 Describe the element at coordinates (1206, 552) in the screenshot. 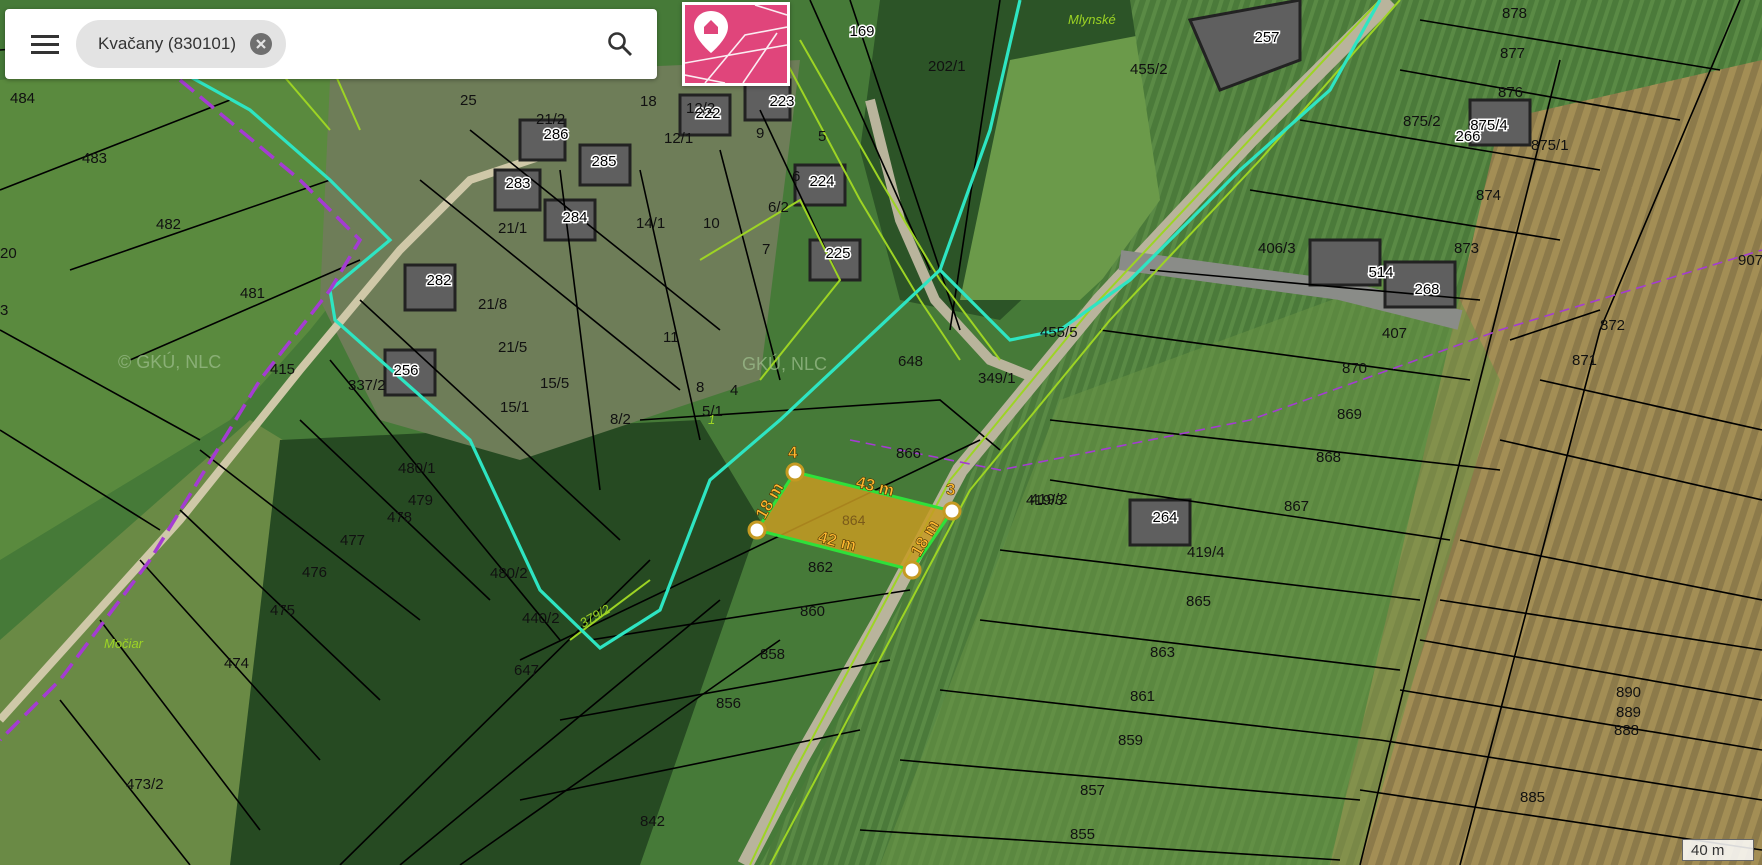

I see `parcel-number-label: 419/4` at that location.